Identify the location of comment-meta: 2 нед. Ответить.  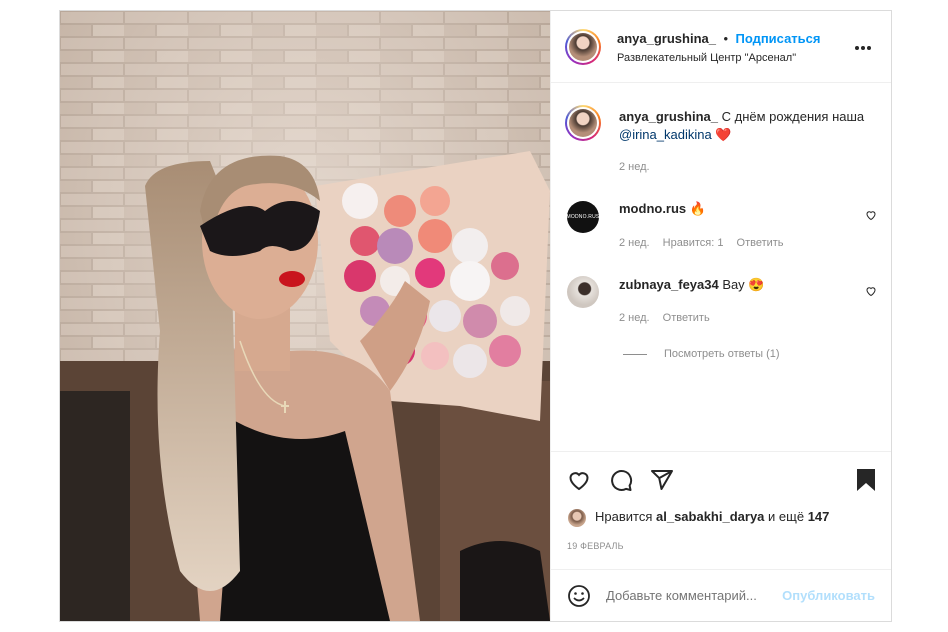
(669, 318).